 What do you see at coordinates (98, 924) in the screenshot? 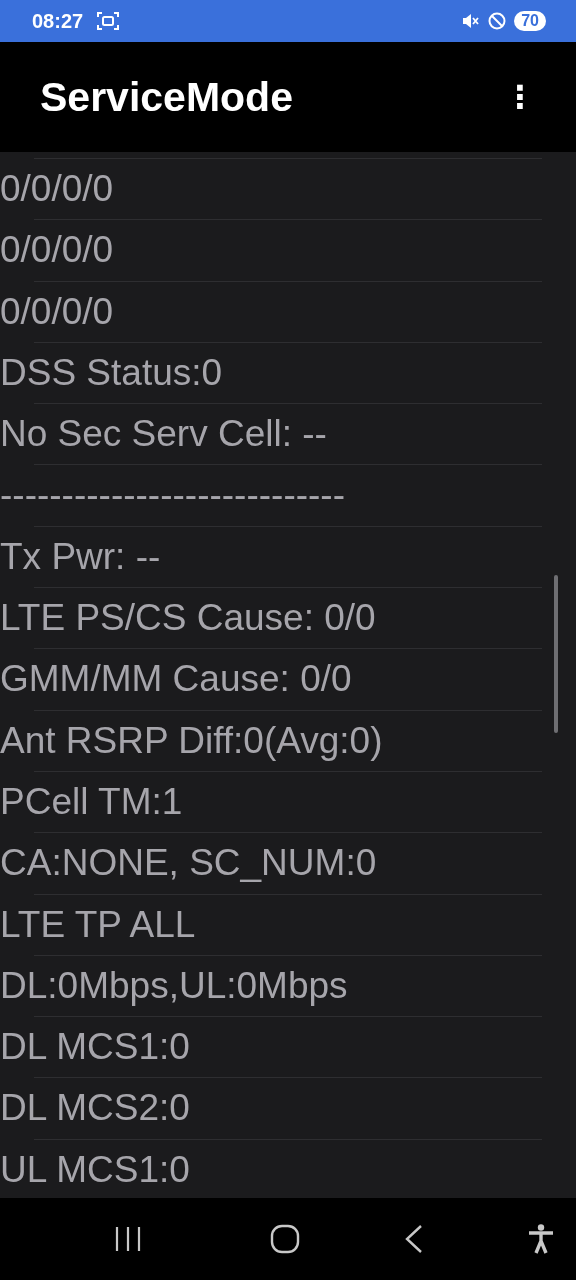
I see `info-line: LTE TP ALL` at bounding box center [98, 924].